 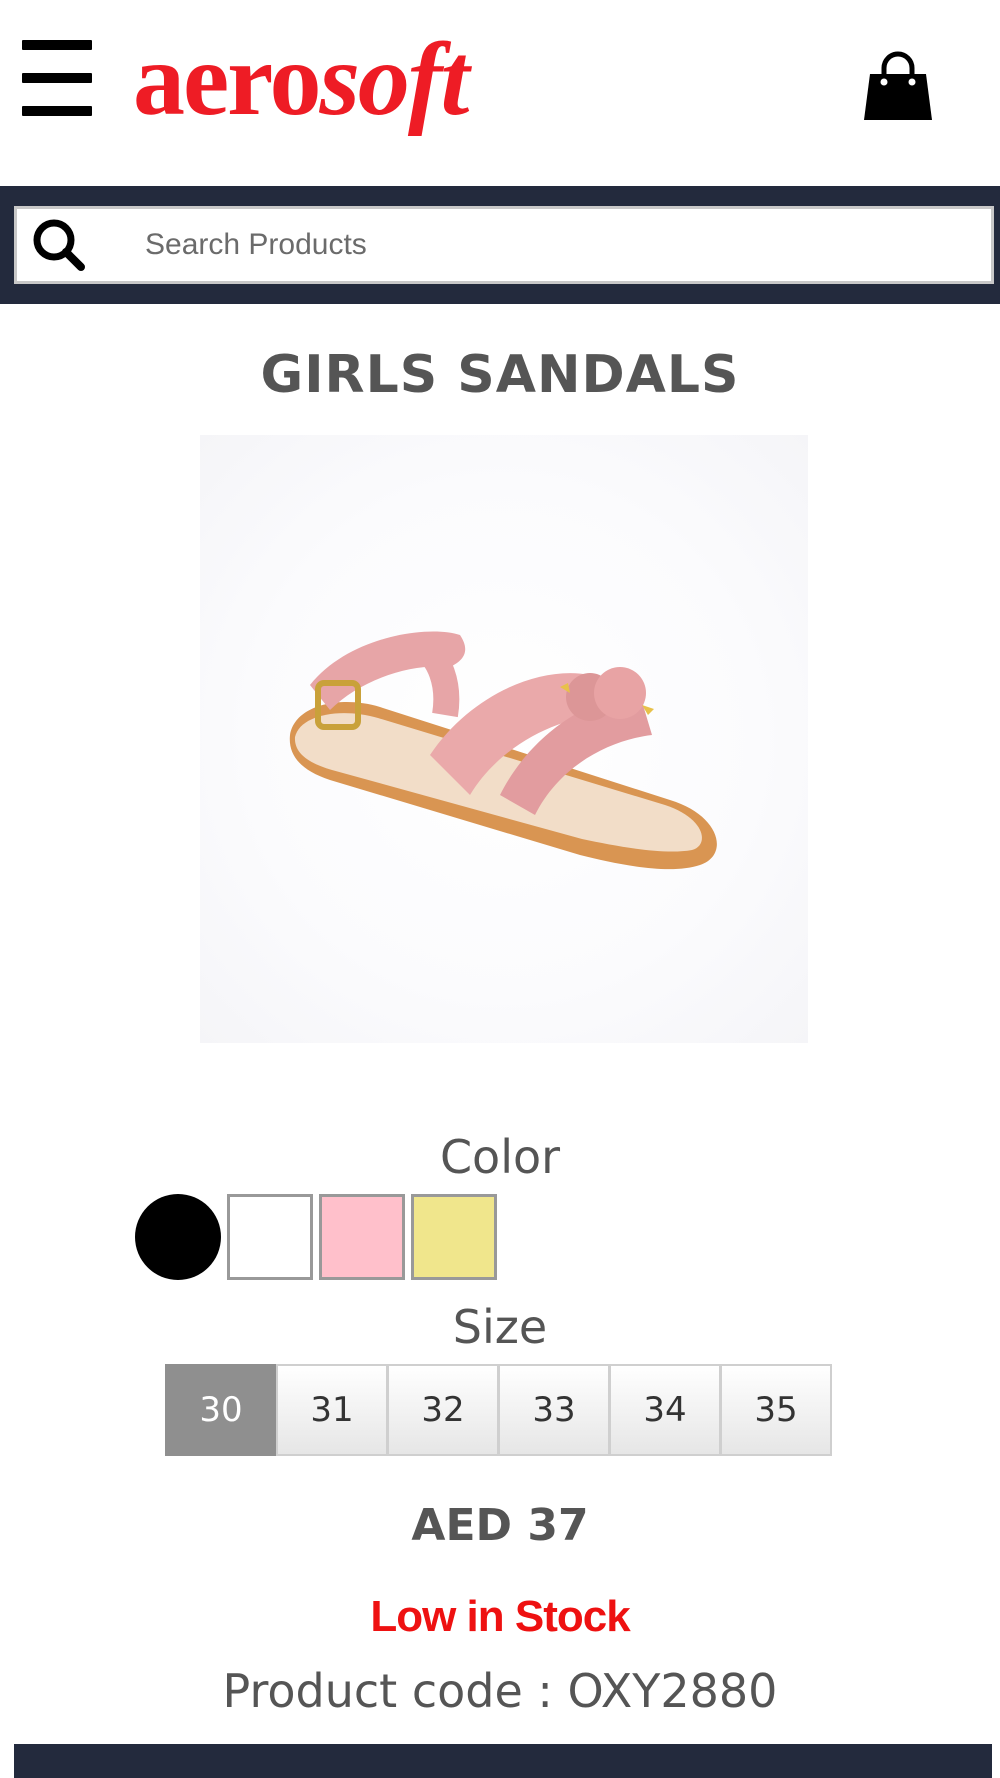 What do you see at coordinates (503, 750) in the screenshot?
I see `sandal-illustration` at bounding box center [503, 750].